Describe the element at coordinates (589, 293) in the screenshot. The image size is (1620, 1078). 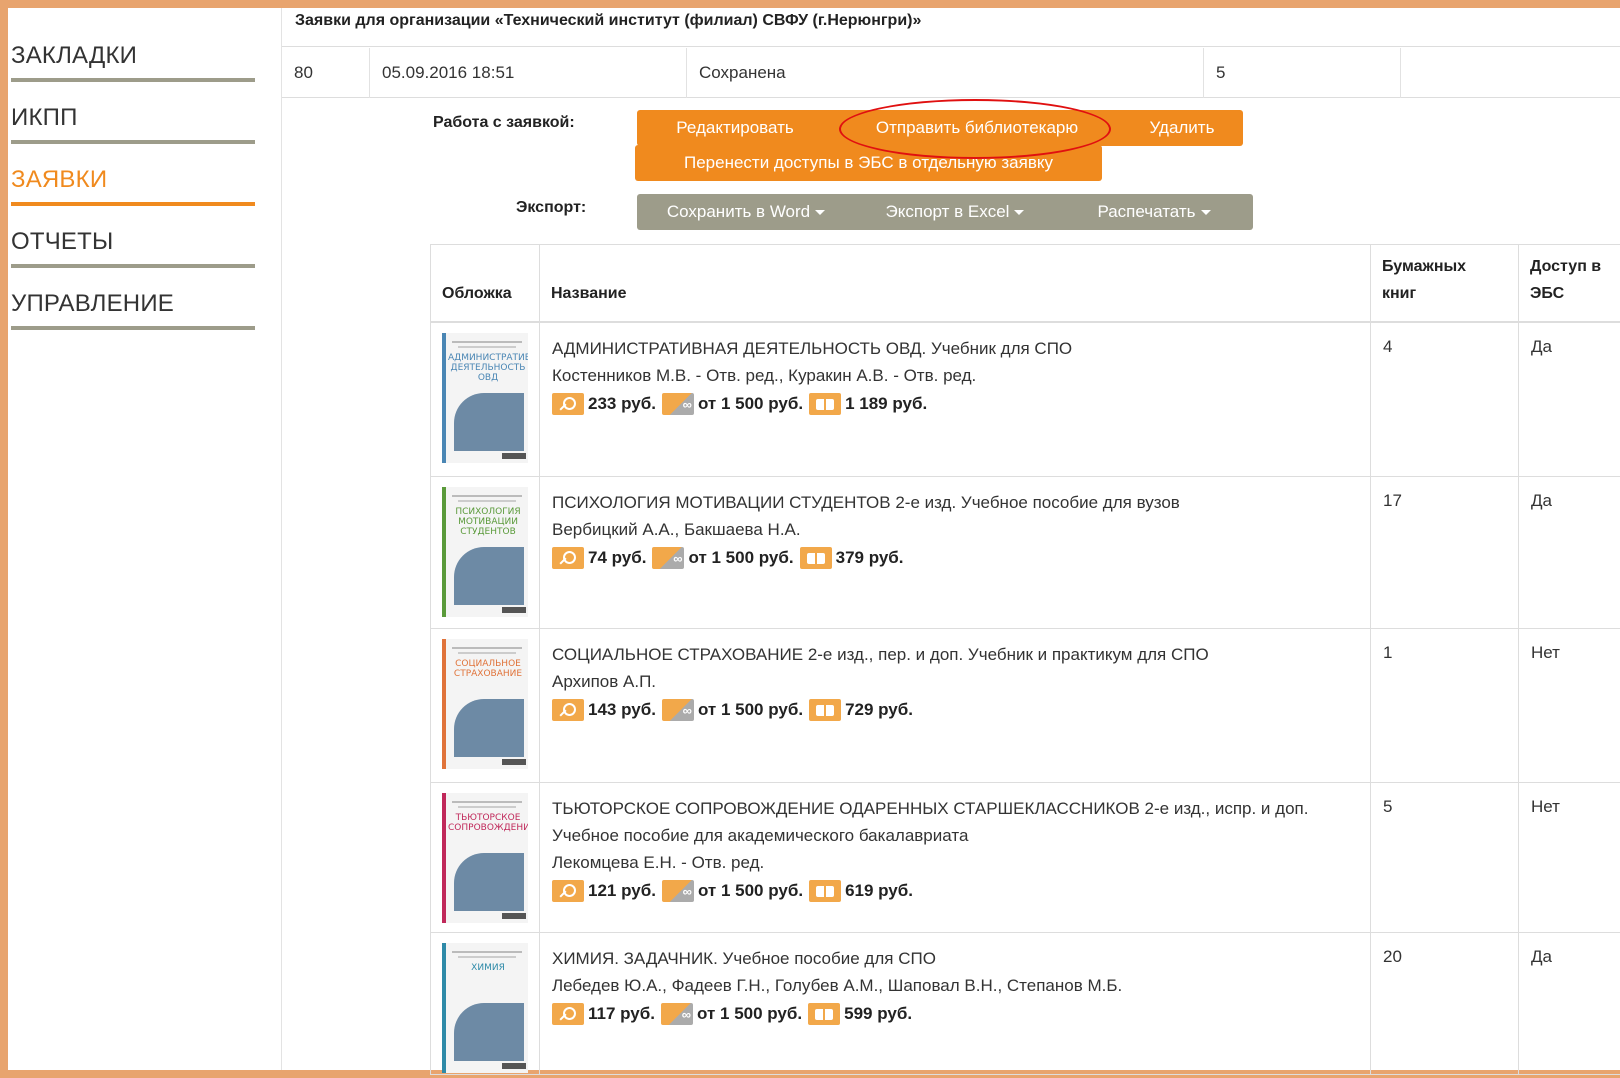
I see `column-header-label: Название` at that location.